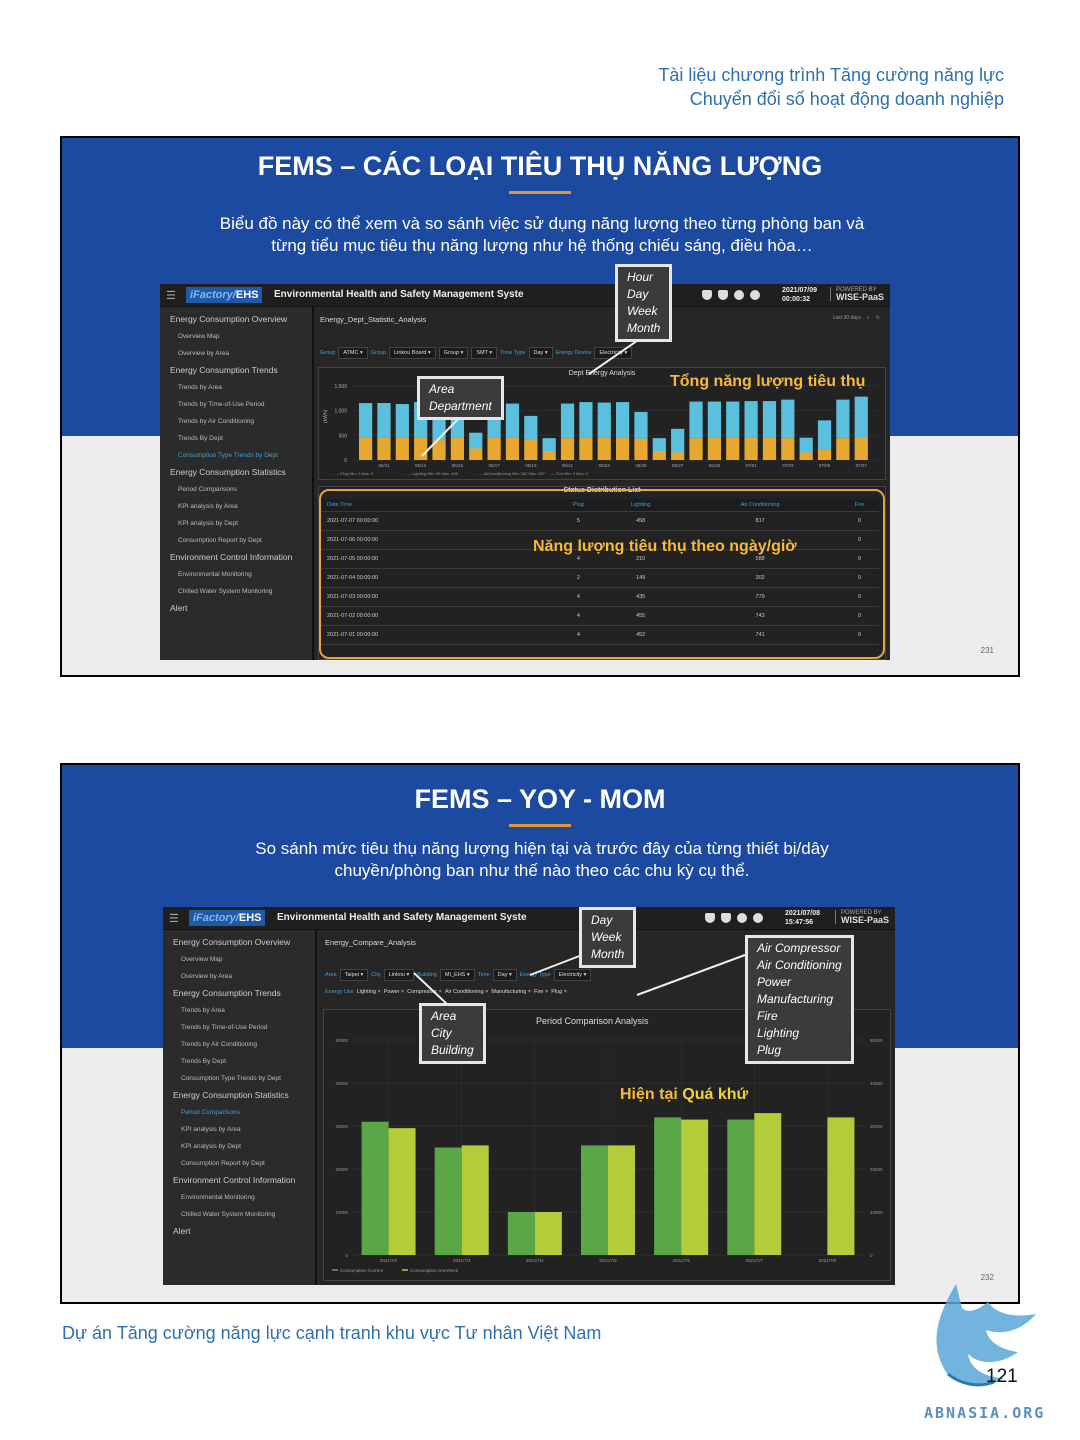  Describe the element at coordinates (369, 992) in the screenshot. I see `energy-use-tag: Lighting ×` at that location.